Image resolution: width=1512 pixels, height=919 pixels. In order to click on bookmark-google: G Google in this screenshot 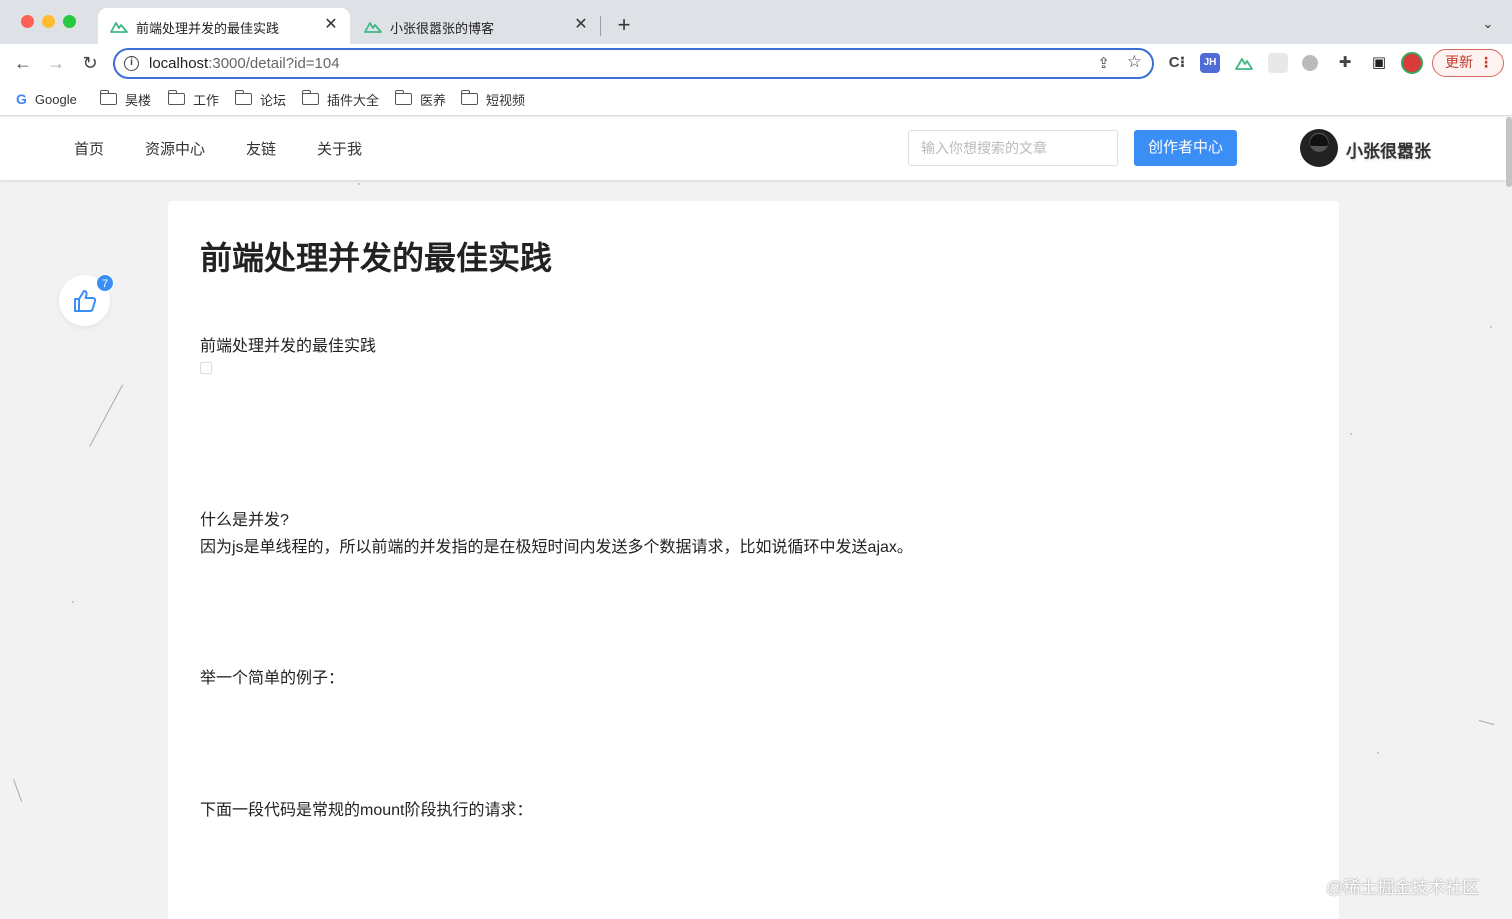, I will do `click(46, 99)`.